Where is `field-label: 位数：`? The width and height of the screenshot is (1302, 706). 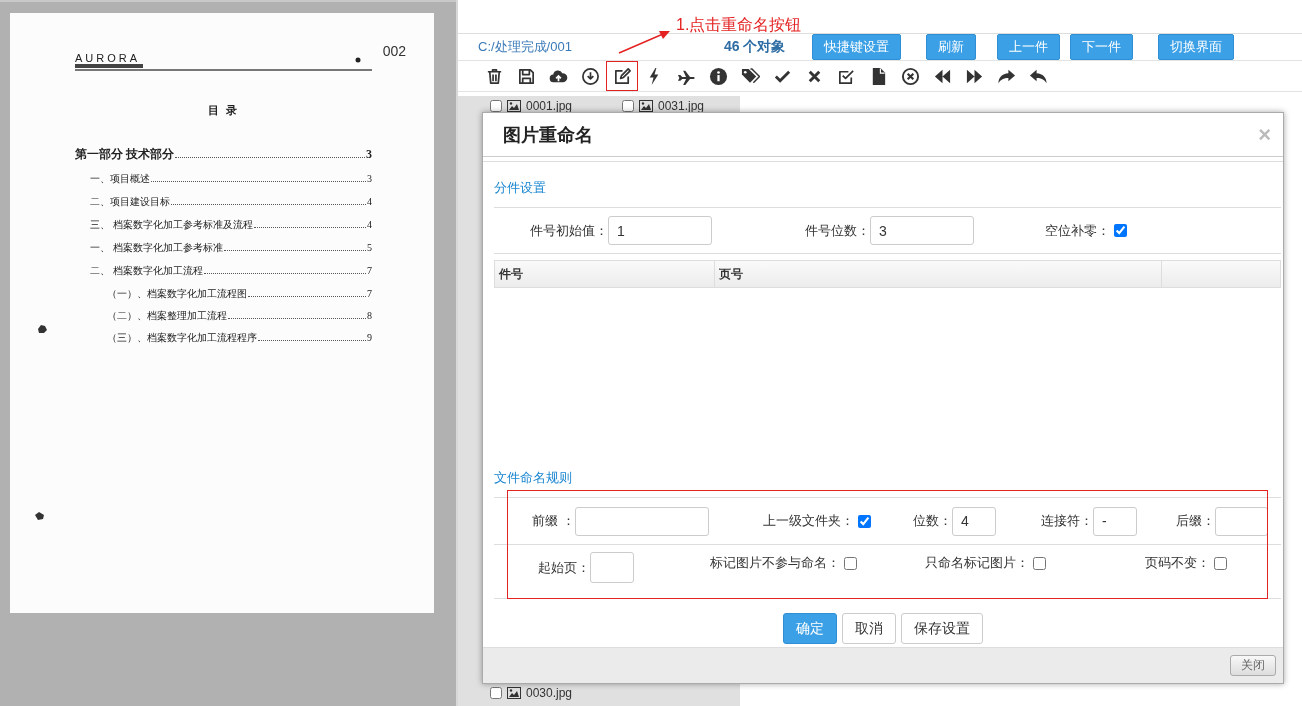
field-label: 位数： is located at coordinates (932, 521).